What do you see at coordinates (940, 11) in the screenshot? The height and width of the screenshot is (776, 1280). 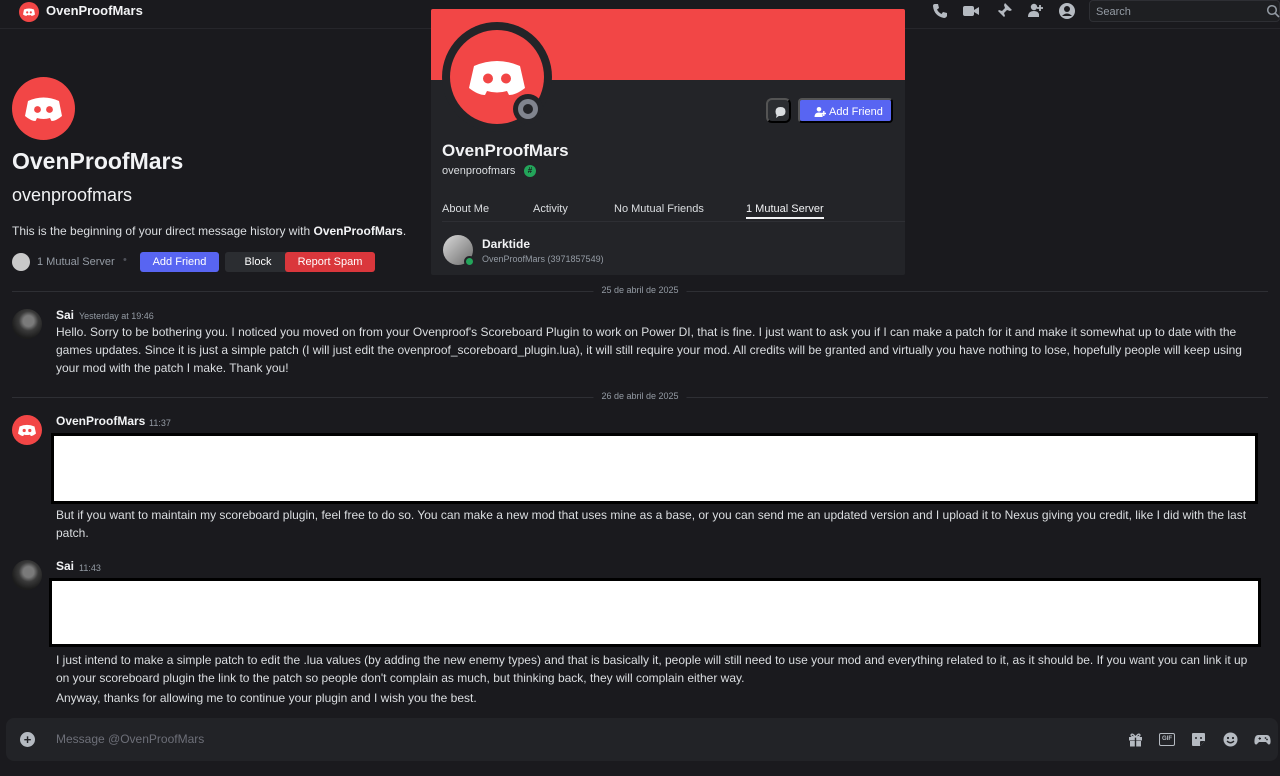 I see `phone-icon` at bounding box center [940, 11].